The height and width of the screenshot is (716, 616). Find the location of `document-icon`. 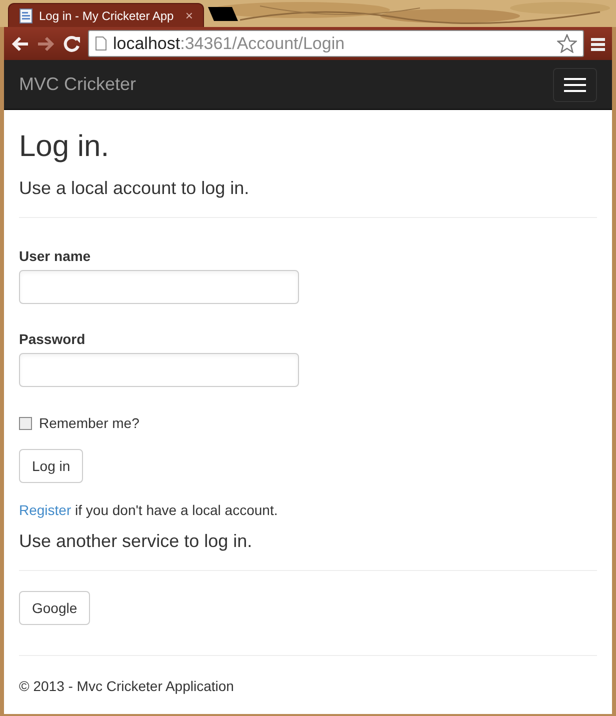

document-icon is located at coordinates (26, 16).